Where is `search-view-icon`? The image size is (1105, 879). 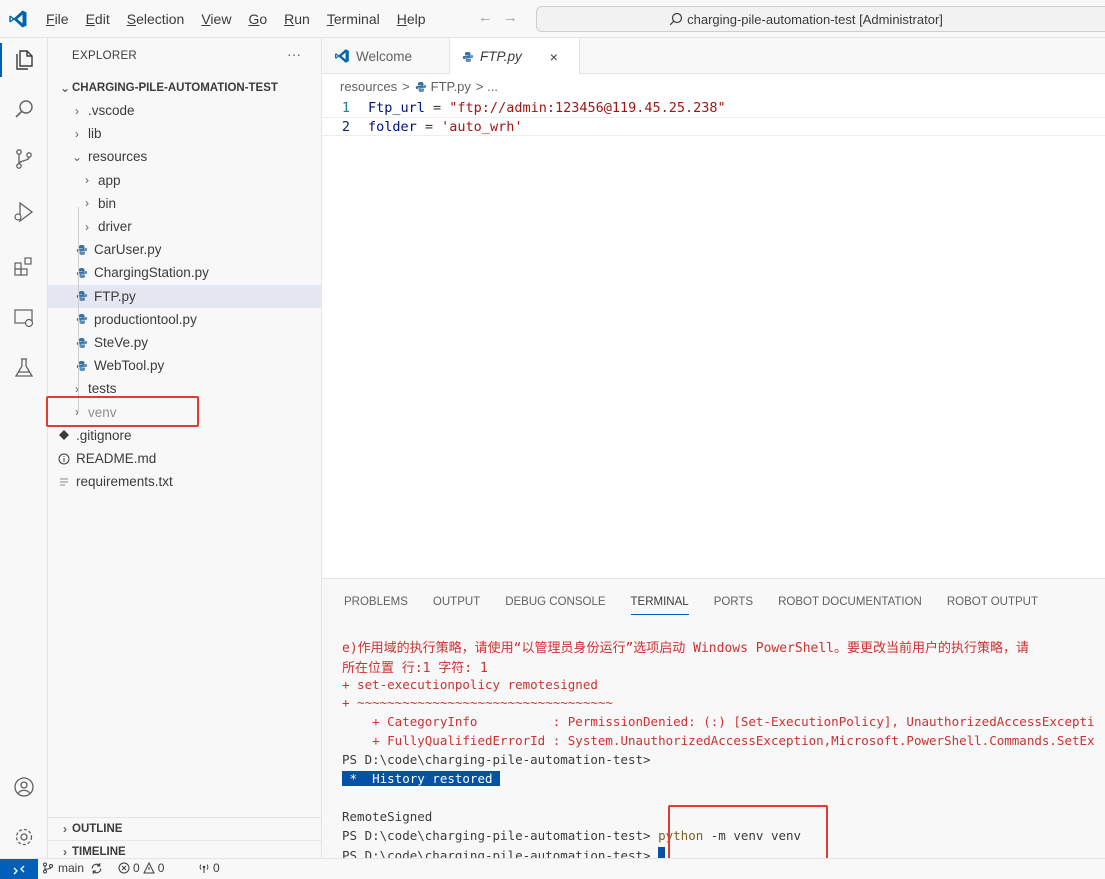
search-view-icon is located at coordinates (24, 110).